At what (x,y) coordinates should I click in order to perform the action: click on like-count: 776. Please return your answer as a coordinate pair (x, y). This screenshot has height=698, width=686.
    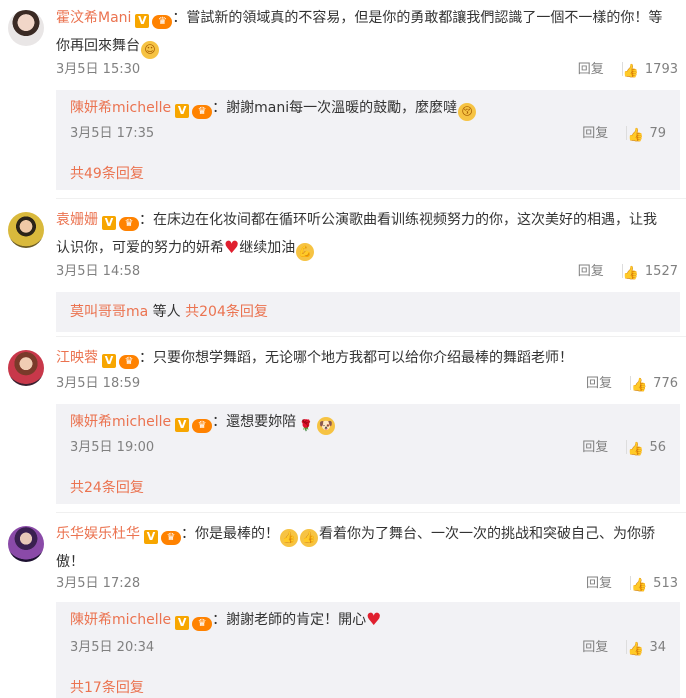
    Looking at the image, I should click on (665, 383).